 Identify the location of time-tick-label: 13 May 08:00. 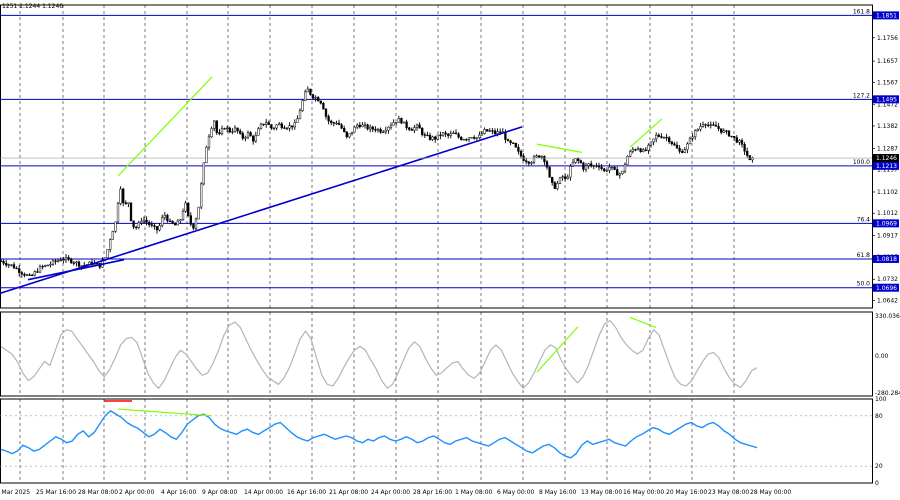
(601, 492).